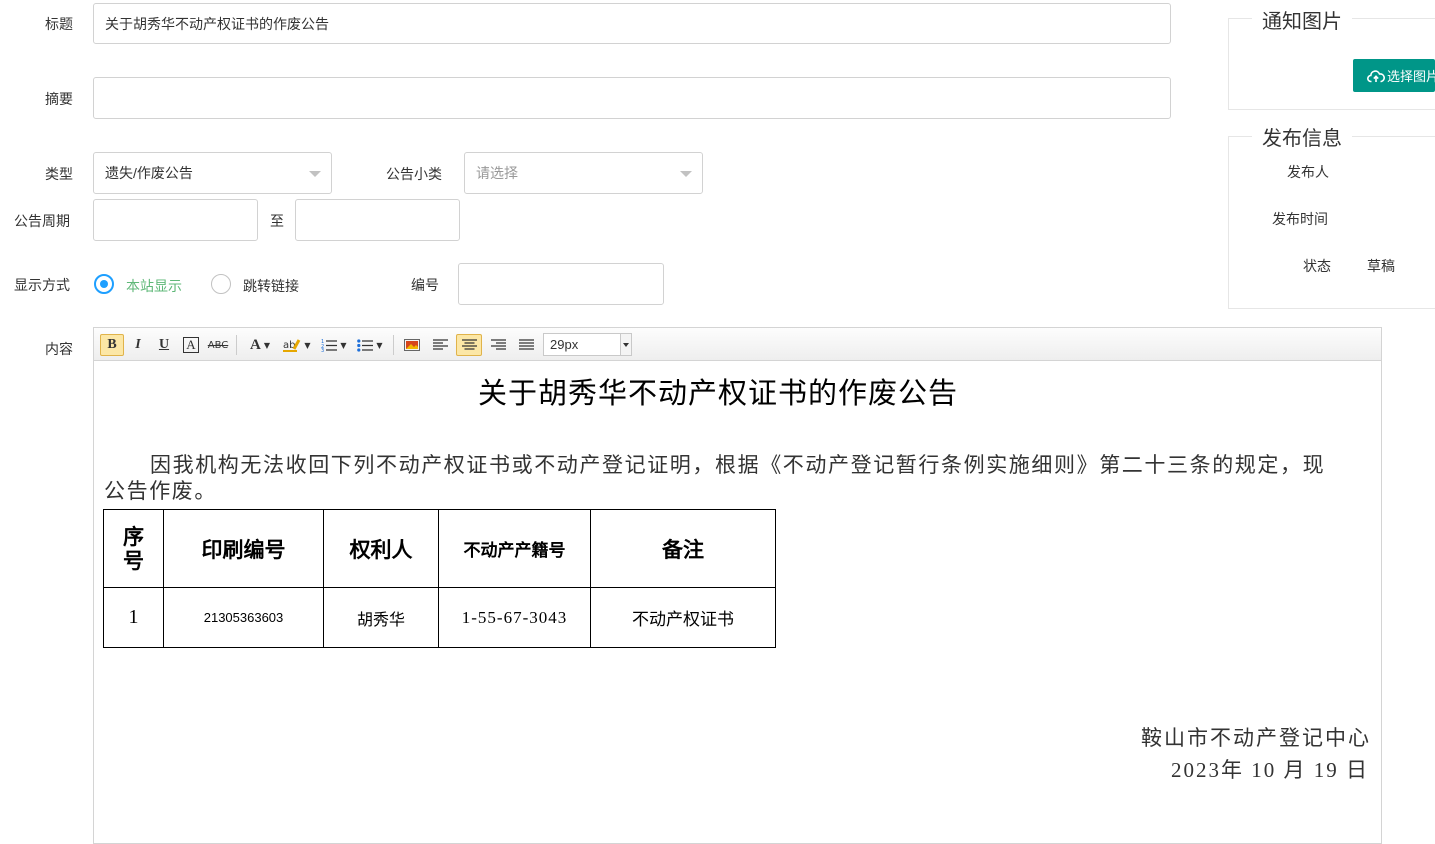 This screenshot has width=1435, height=844. What do you see at coordinates (59, 349) in the screenshot?
I see `content-label: 内容` at bounding box center [59, 349].